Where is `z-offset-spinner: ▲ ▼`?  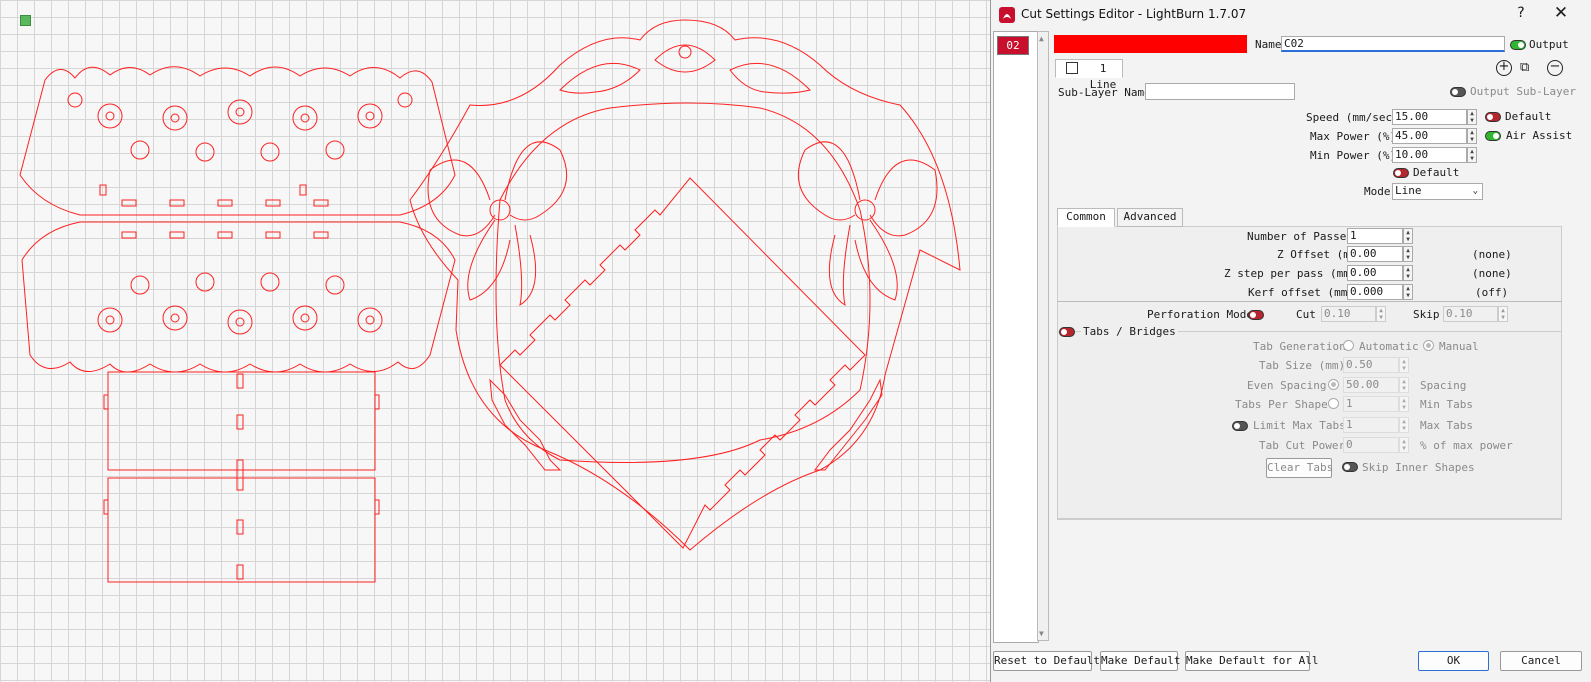
z-offset-spinner: ▲ ▼ is located at coordinates (1408, 254).